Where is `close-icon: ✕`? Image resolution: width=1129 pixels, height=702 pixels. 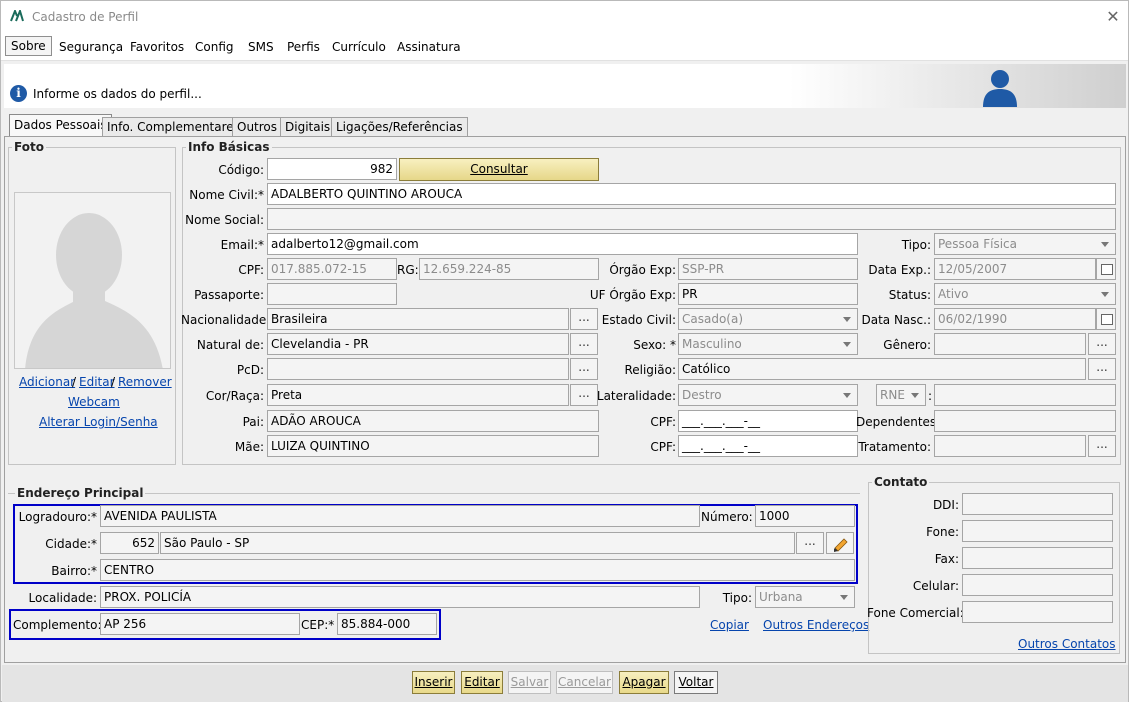 close-icon: ✕ is located at coordinates (1113, 17).